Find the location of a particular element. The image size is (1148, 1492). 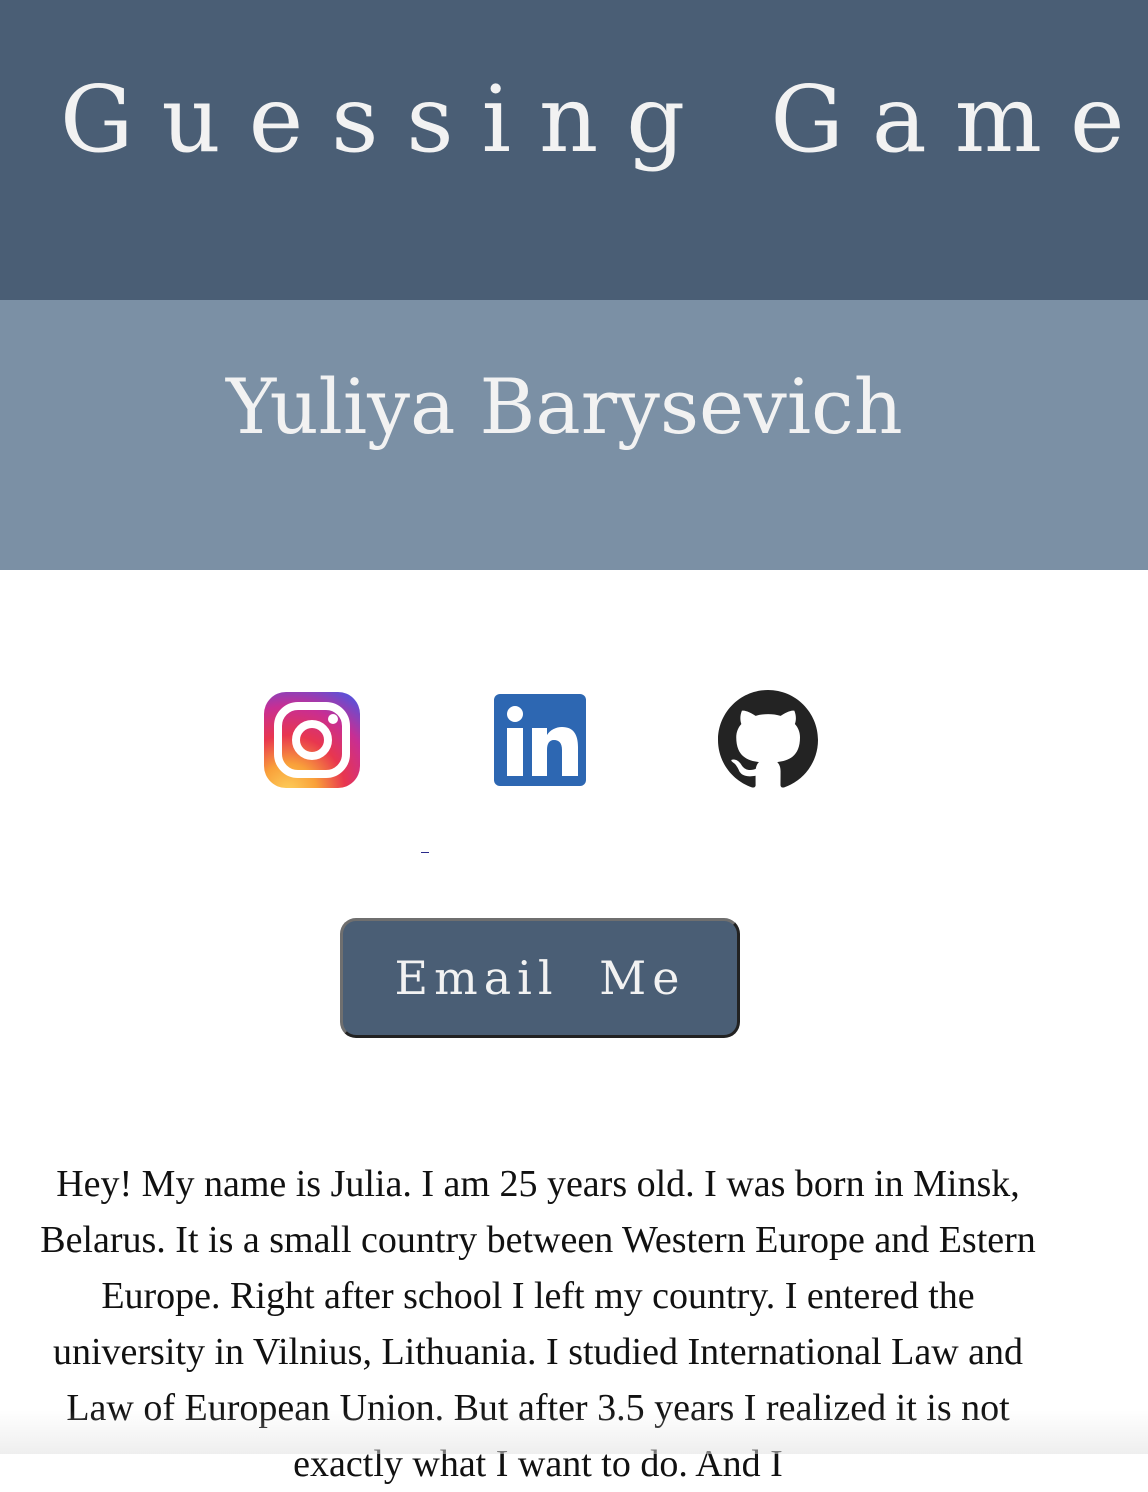

linkedin-icon is located at coordinates (540, 740).